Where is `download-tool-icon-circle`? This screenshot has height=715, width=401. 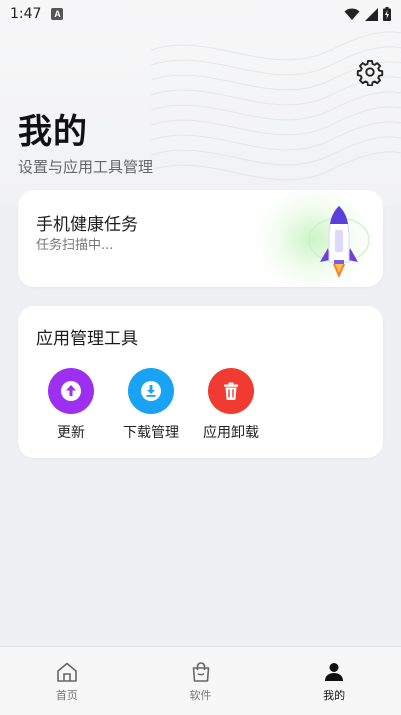
download-tool-icon-circle is located at coordinates (151, 391).